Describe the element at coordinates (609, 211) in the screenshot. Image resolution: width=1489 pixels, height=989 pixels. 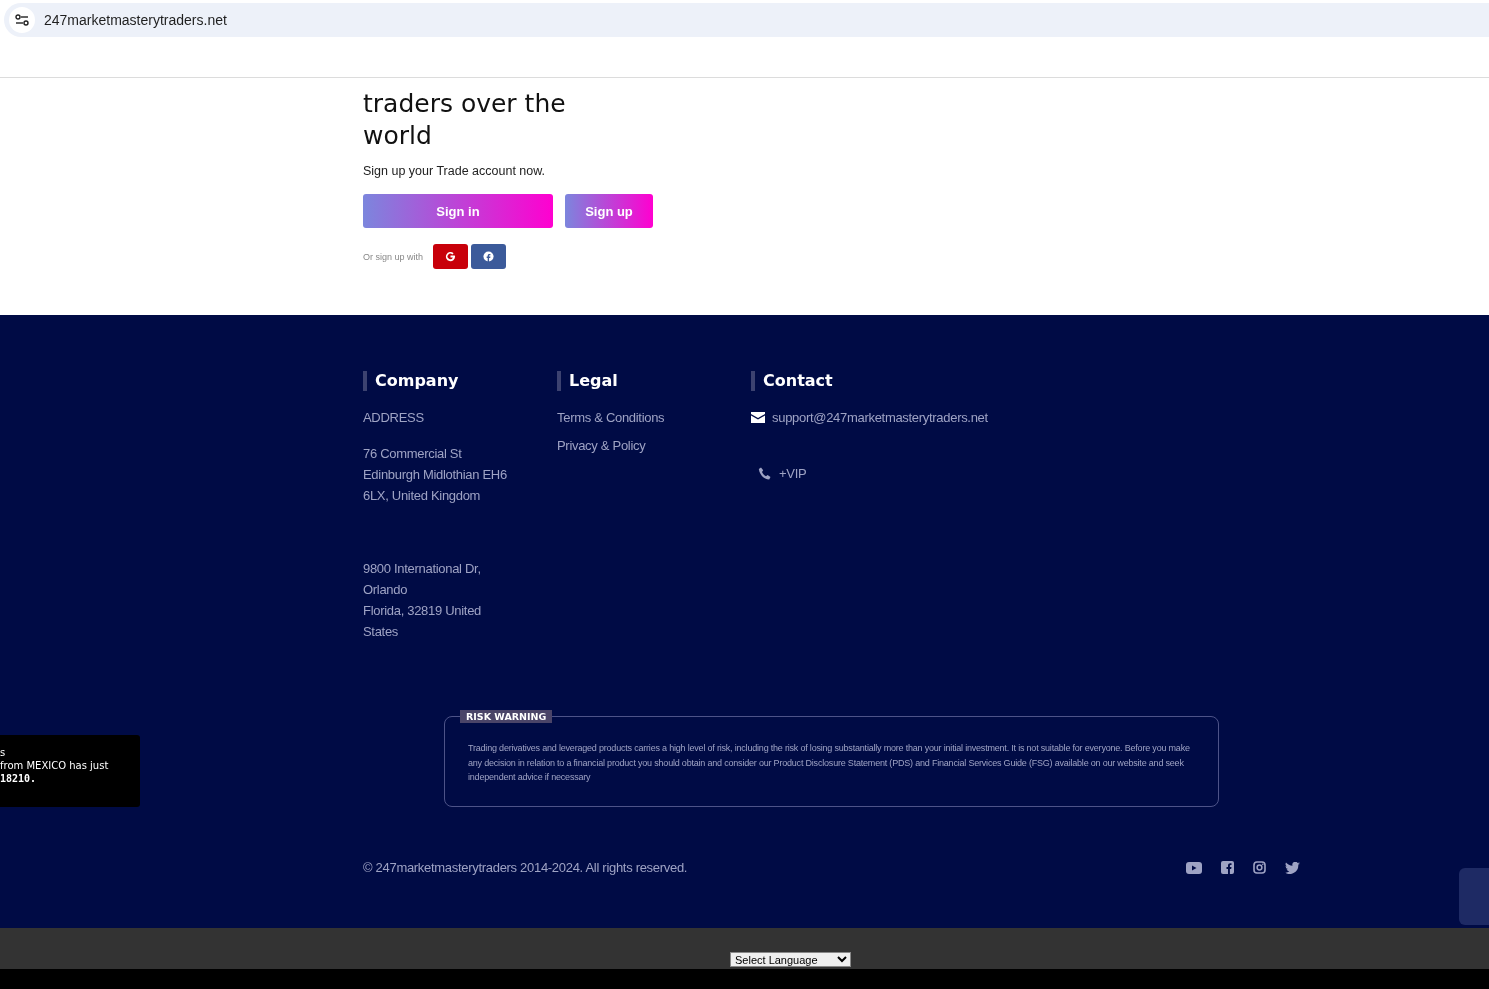
I see `auth-button: Sign up` at that location.